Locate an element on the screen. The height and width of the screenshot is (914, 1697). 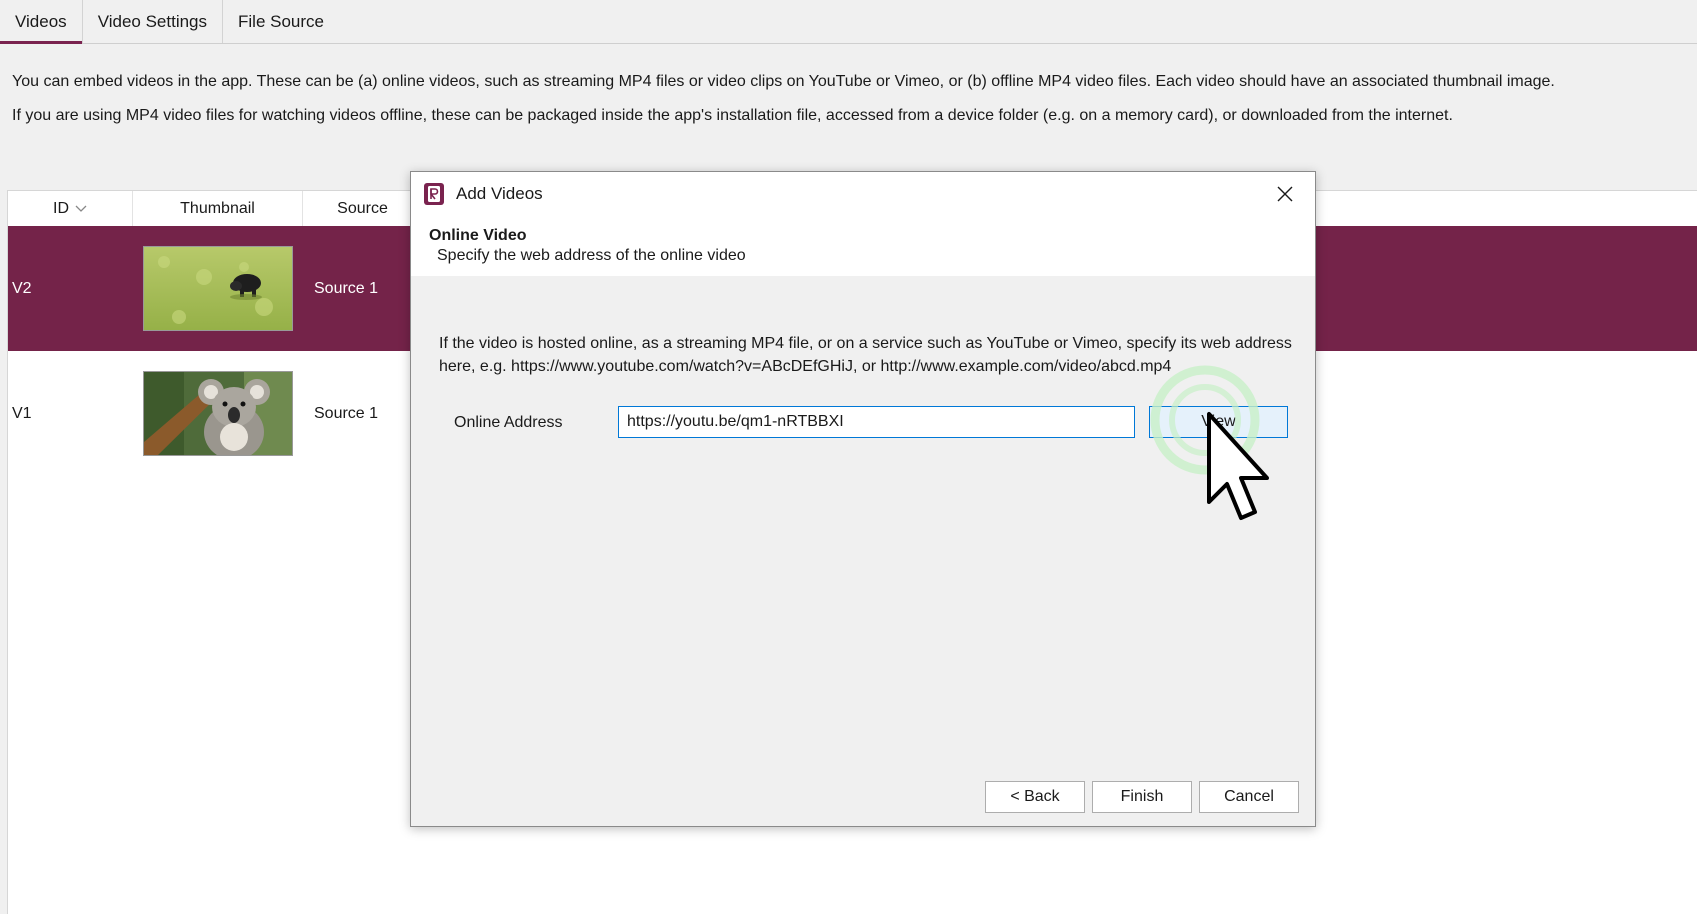
thumbnail-grass-animal-image is located at coordinates (218, 288).